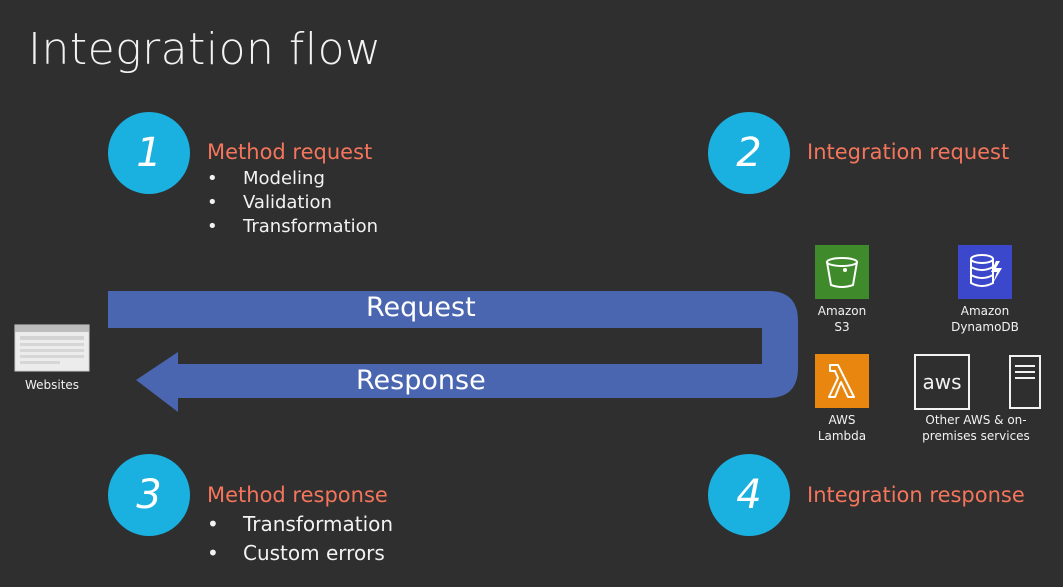 The width and height of the screenshot is (1063, 587). Describe the element at coordinates (976, 420) in the screenshot. I see `other-label-line1: Other AWS & on-` at that location.